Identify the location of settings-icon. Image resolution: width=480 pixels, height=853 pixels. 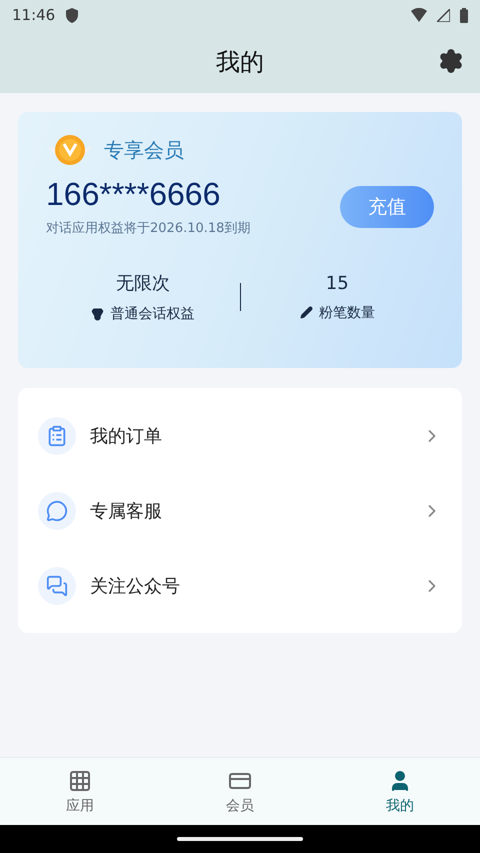
(451, 61).